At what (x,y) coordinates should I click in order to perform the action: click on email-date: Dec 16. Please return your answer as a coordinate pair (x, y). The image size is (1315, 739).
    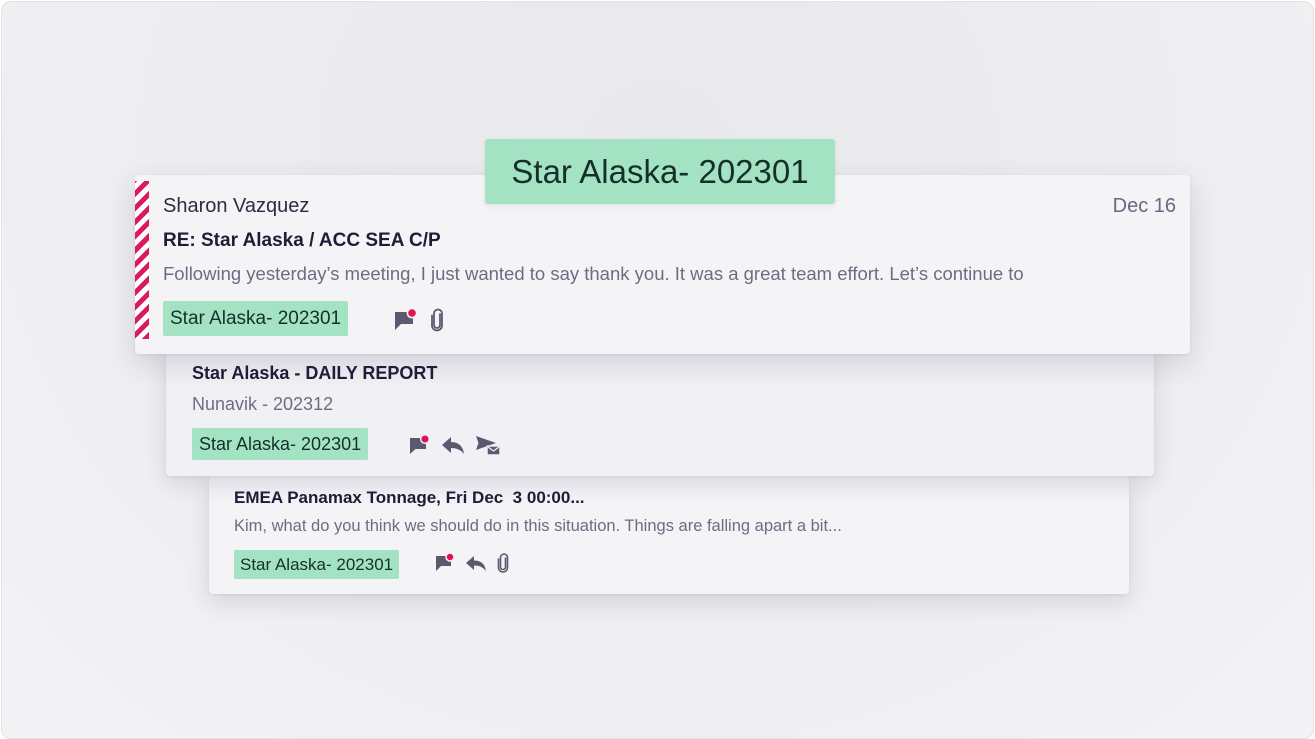
    Looking at the image, I should click on (1144, 206).